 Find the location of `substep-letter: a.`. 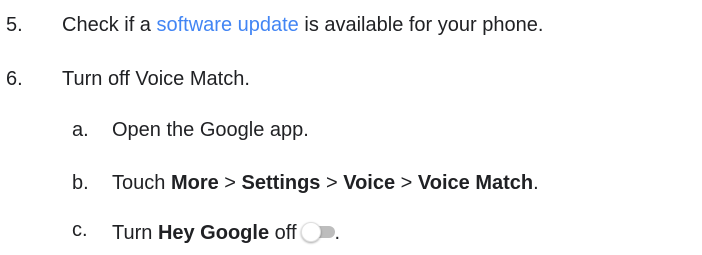

substep-letter: a. is located at coordinates (80, 130).